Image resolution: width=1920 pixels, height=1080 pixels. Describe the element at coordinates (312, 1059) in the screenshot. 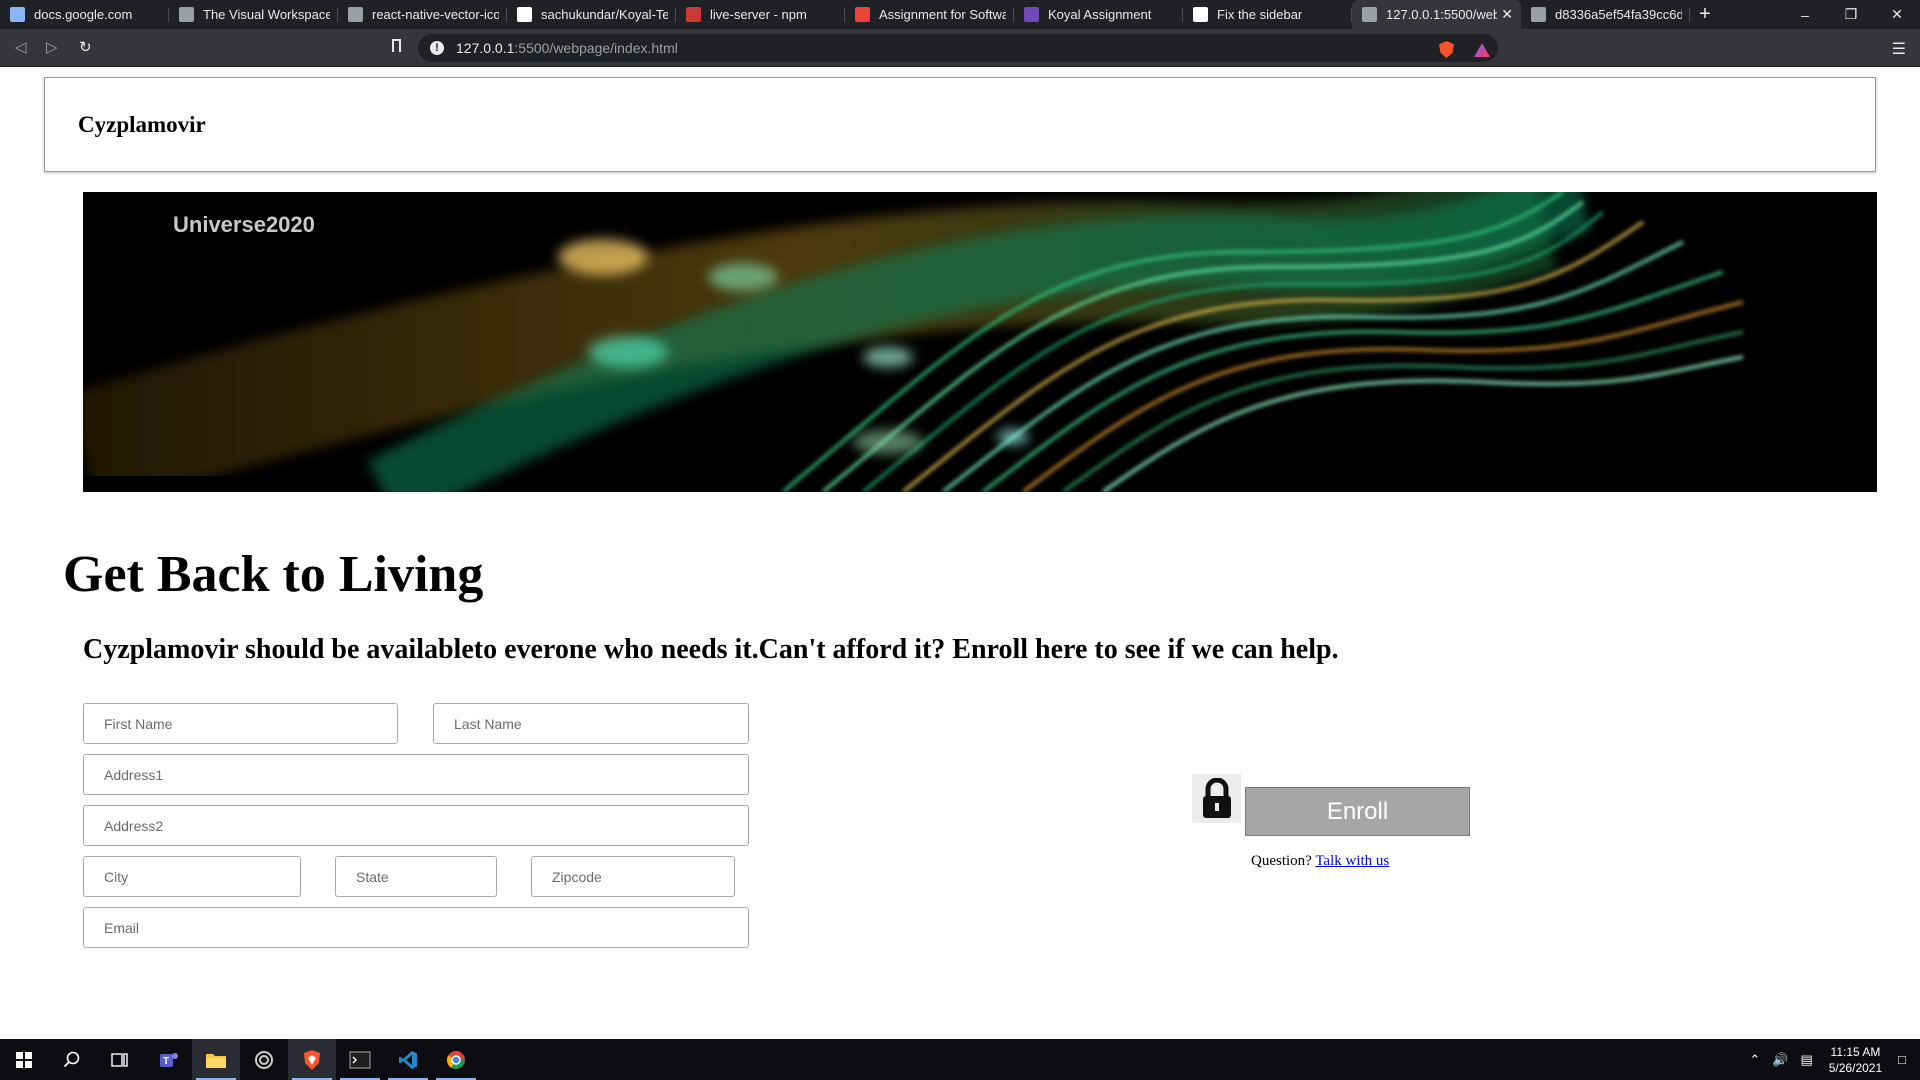

I see `brave-icon` at that location.